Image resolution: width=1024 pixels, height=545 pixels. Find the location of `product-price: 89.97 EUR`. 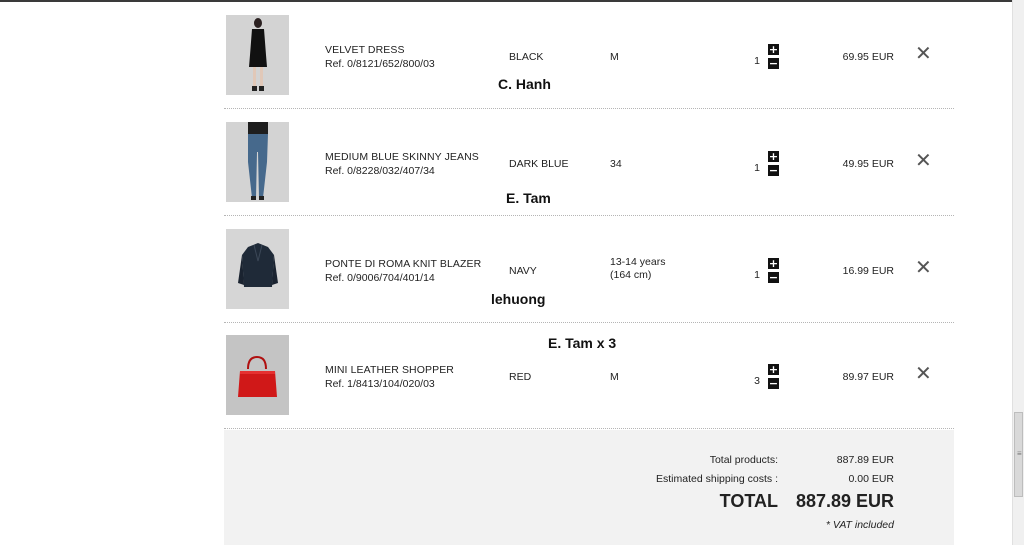

product-price: 89.97 EUR is located at coordinates (868, 377).